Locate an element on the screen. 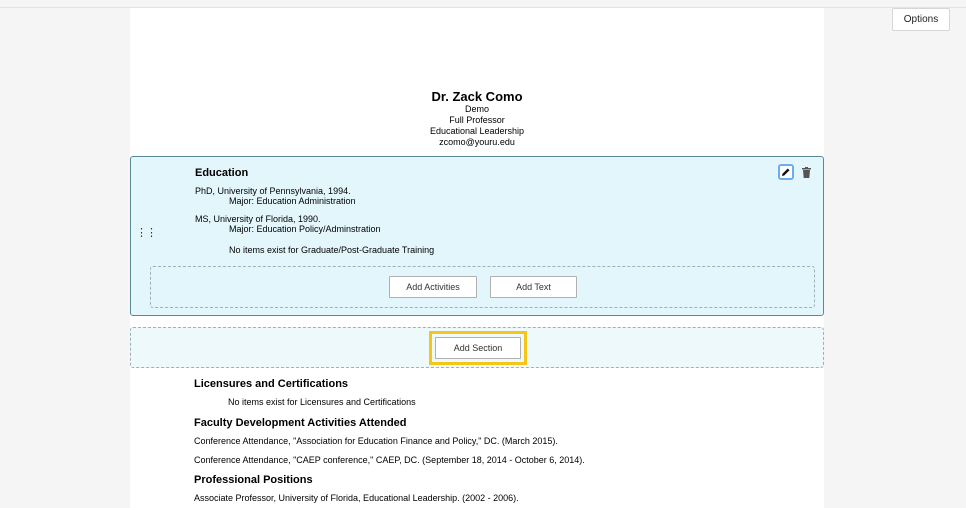 This screenshot has width=966, height=508. options-button: Options is located at coordinates (921, 19).